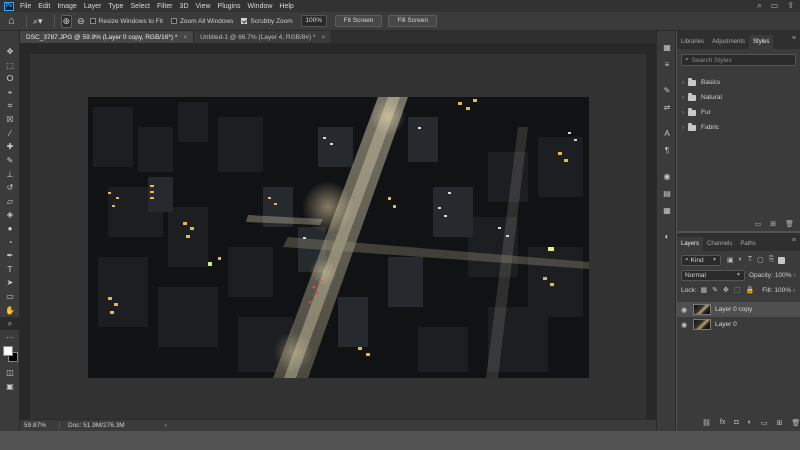  What do you see at coordinates (10, 373) in the screenshot?
I see `quick-mask-icon: ◫` at bounding box center [10, 373].